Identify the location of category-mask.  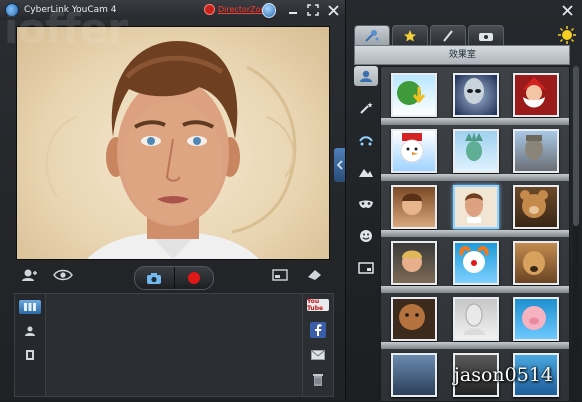
(366, 204).